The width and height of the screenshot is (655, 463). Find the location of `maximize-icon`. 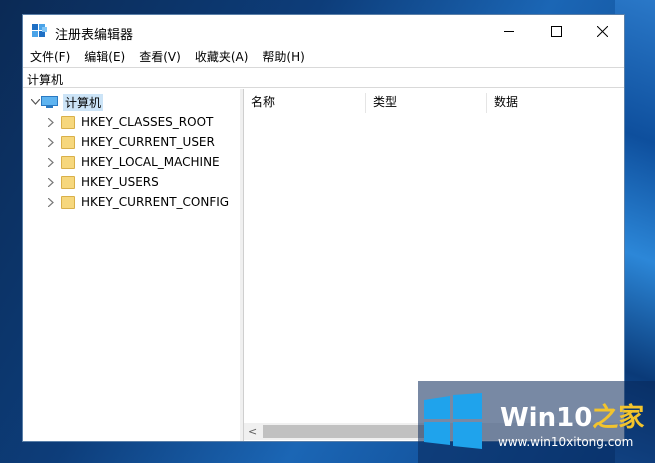

maximize-icon is located at coordinates (556, 31).